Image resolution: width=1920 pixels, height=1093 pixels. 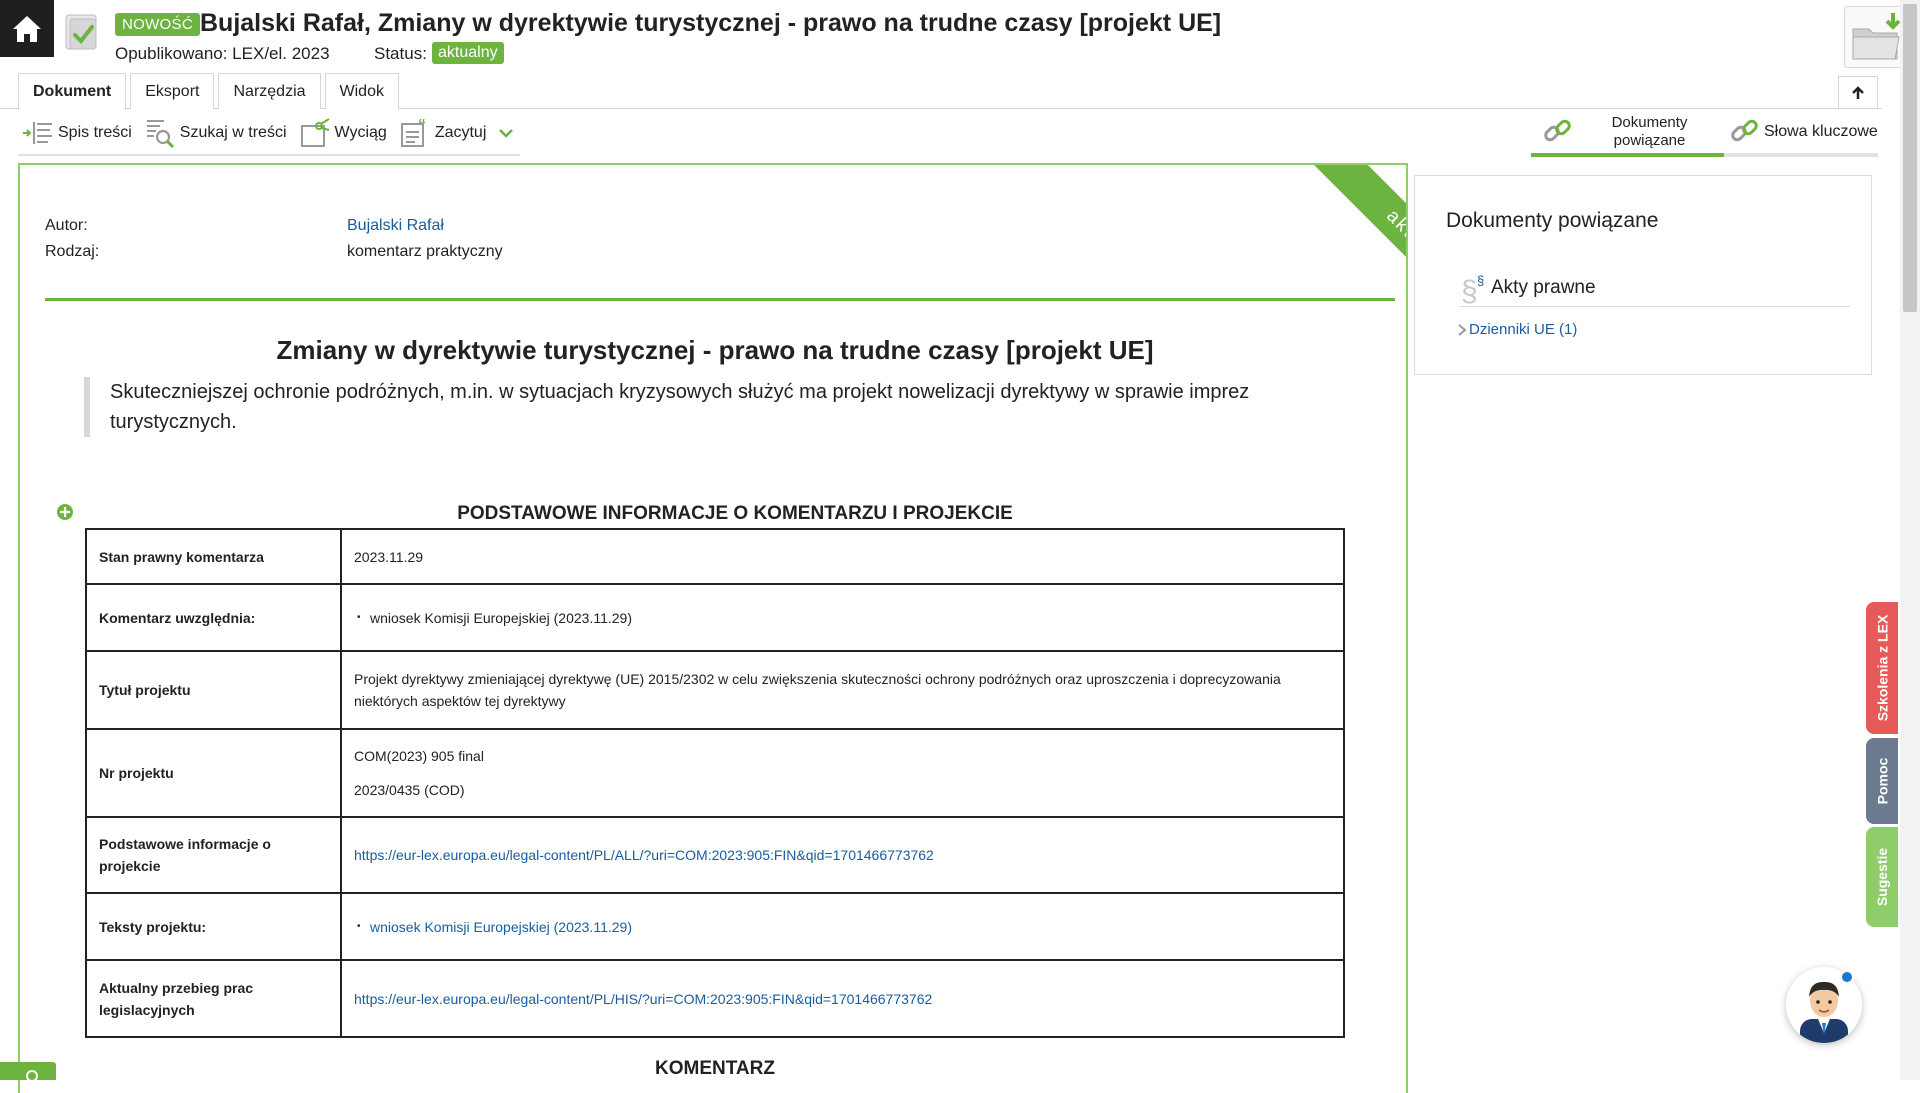 I want to click on author-link: Bujalski Rafał, so click(x=395, y=226).